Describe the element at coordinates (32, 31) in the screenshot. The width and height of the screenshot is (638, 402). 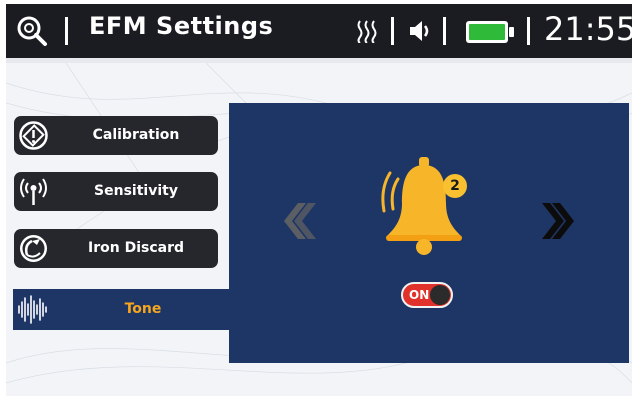
I see `search-icon` at that location.